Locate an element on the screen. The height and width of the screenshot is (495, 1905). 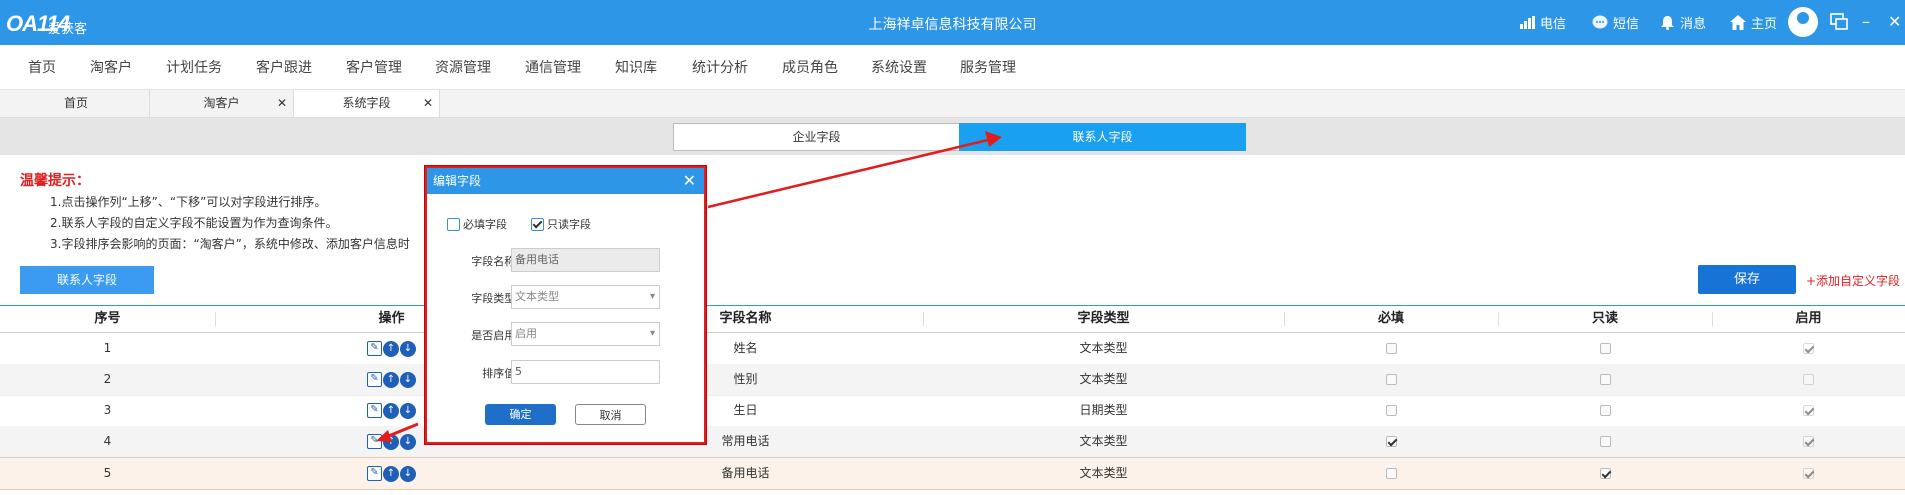
table-row: 1 ✎ ↑ ↓ 姓名 文本类型 is located at coordinates (952, 349).